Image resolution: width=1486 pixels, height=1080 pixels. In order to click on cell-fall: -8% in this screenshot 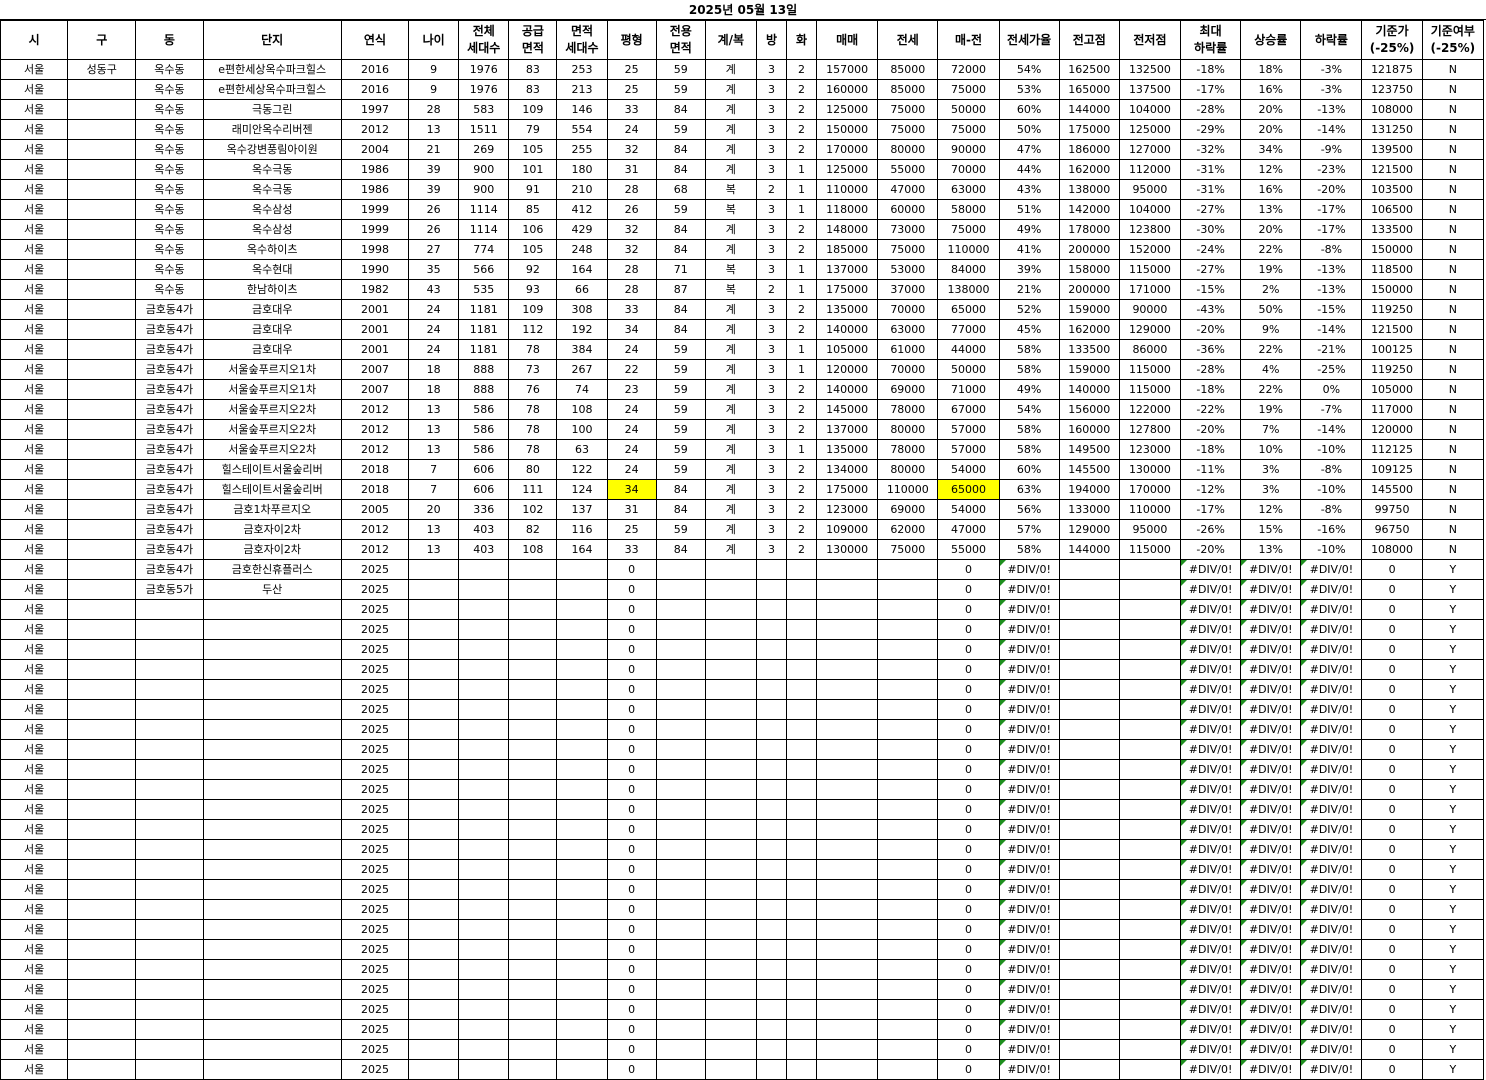, I will do `click(1331, 249)`.